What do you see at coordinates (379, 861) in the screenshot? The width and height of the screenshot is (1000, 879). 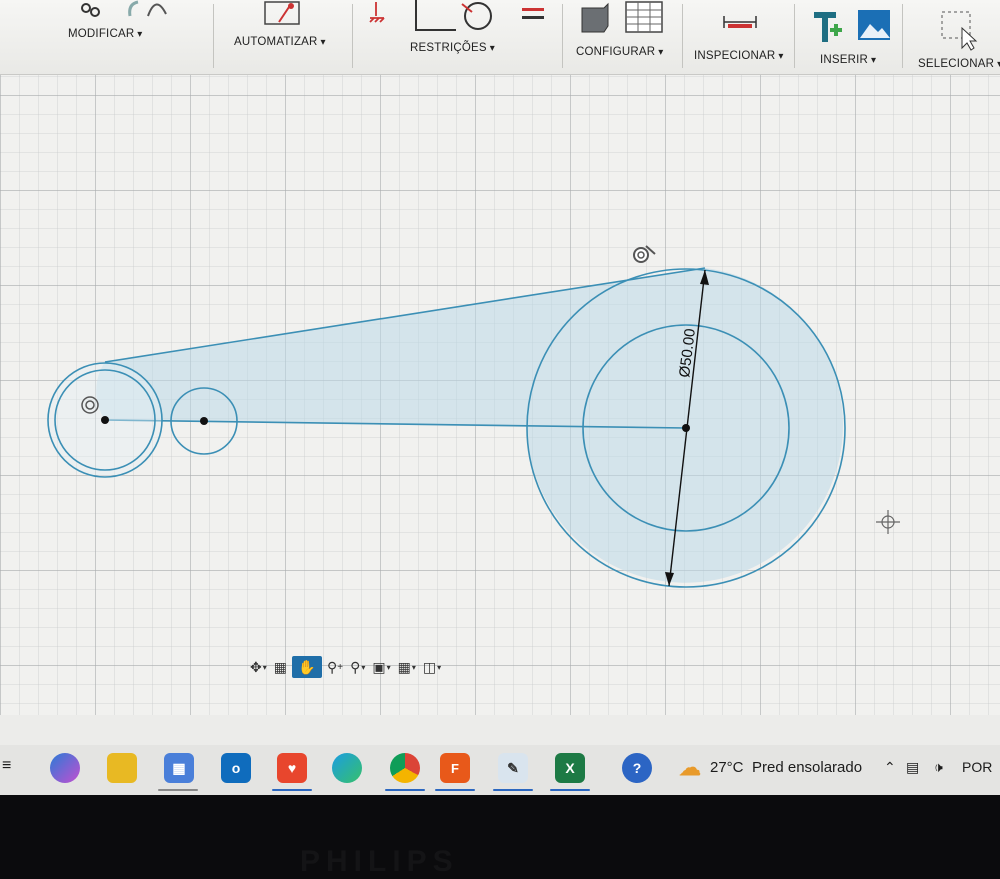 I see `monitor-brand: PHILIPS` at bounding box center [379, 861].